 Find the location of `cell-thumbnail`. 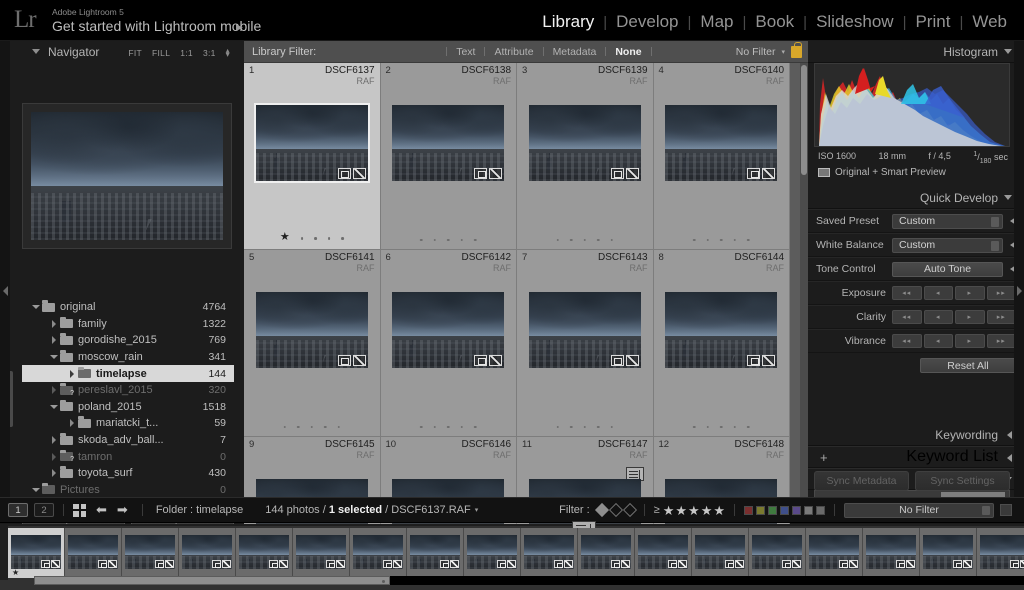

cell-thumbnail is located at coordinates (721, 330).